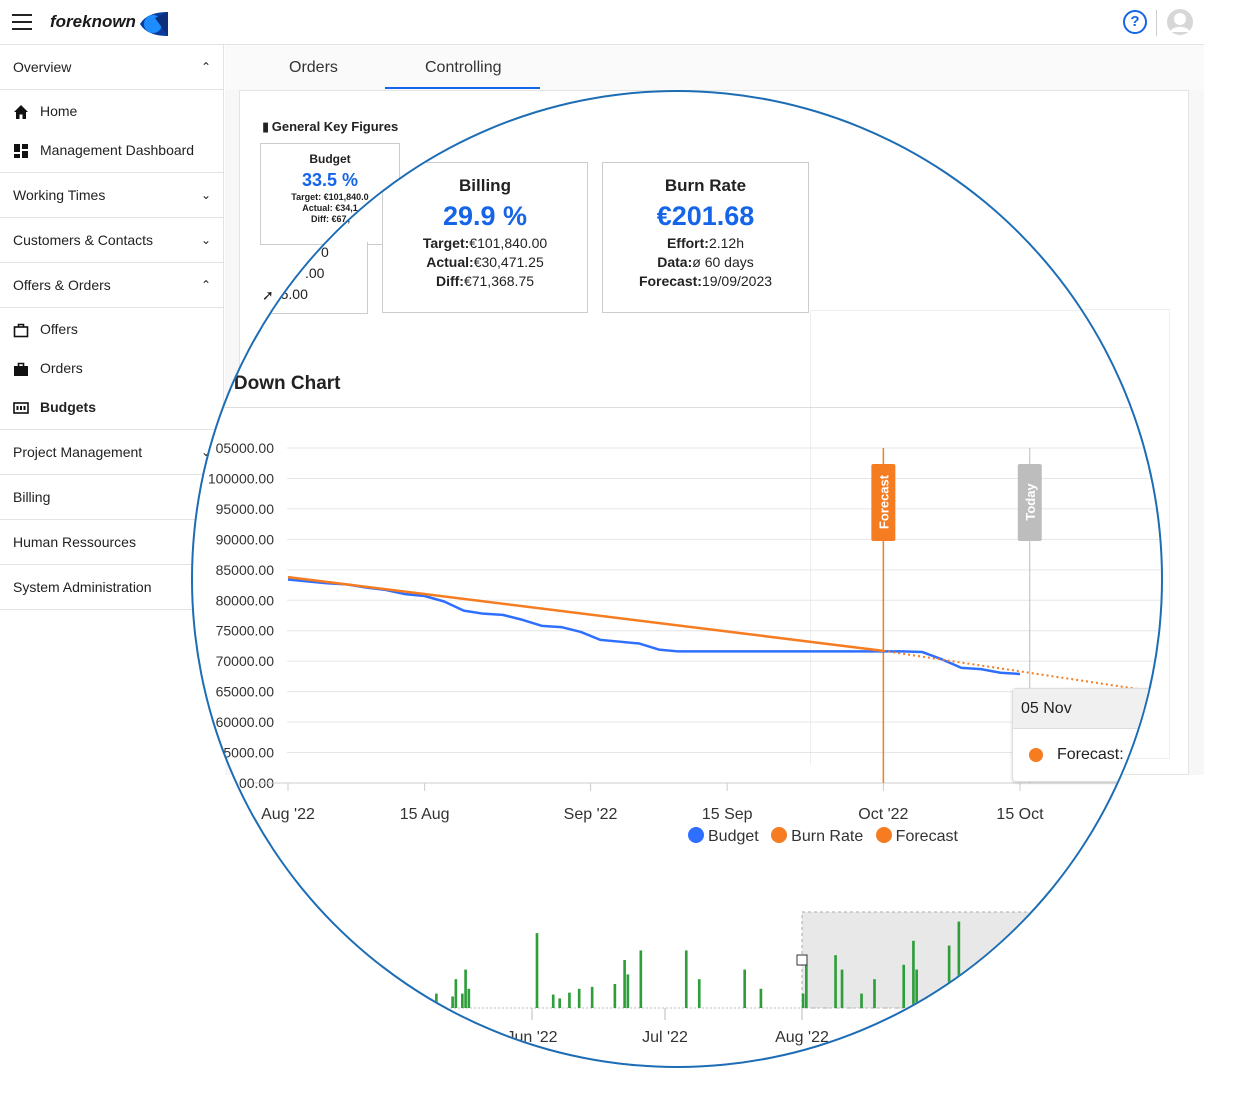 Image resolution: width=1246 pixels, height=1100 pixels. I want to click on sidebar-item-label: Management Dashboard, so click(117, 150).